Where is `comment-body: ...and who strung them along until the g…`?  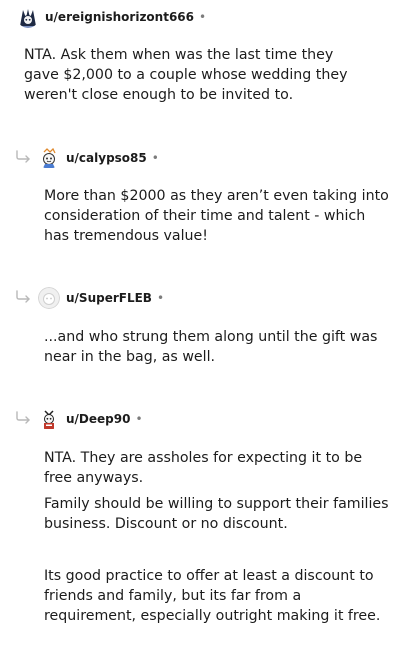
comment-body: ...and who strung them along until the g… is located at coordinates (211, 347).